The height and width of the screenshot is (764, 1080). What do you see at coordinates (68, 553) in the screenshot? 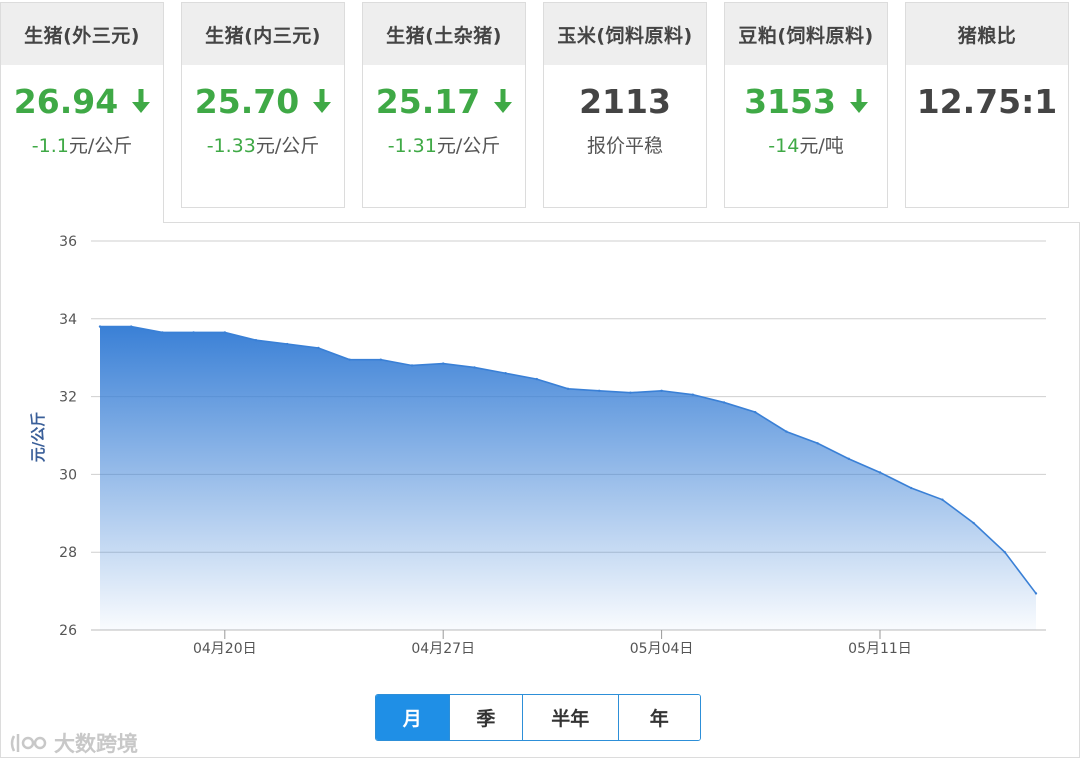
I see `y-tick-label: 28` at bounding box center [68, 553].